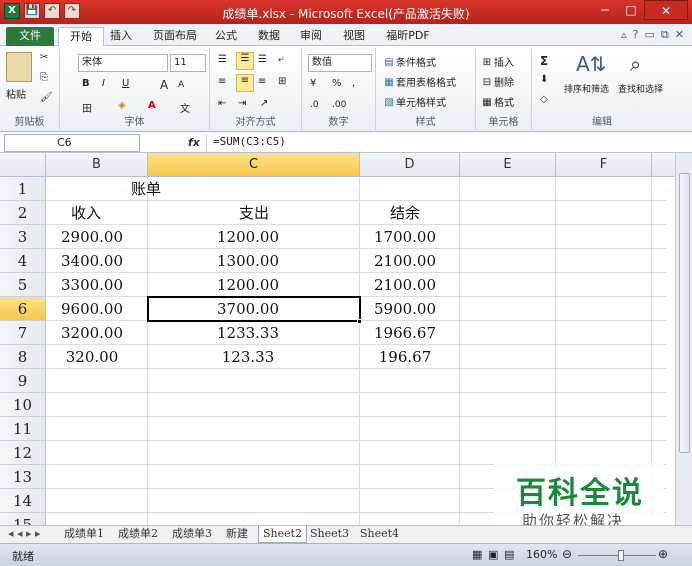 The image size is (692, 566). Describe the element at coordinates (23, 501) in the screenshot. I see `row-header: 14` at that location.